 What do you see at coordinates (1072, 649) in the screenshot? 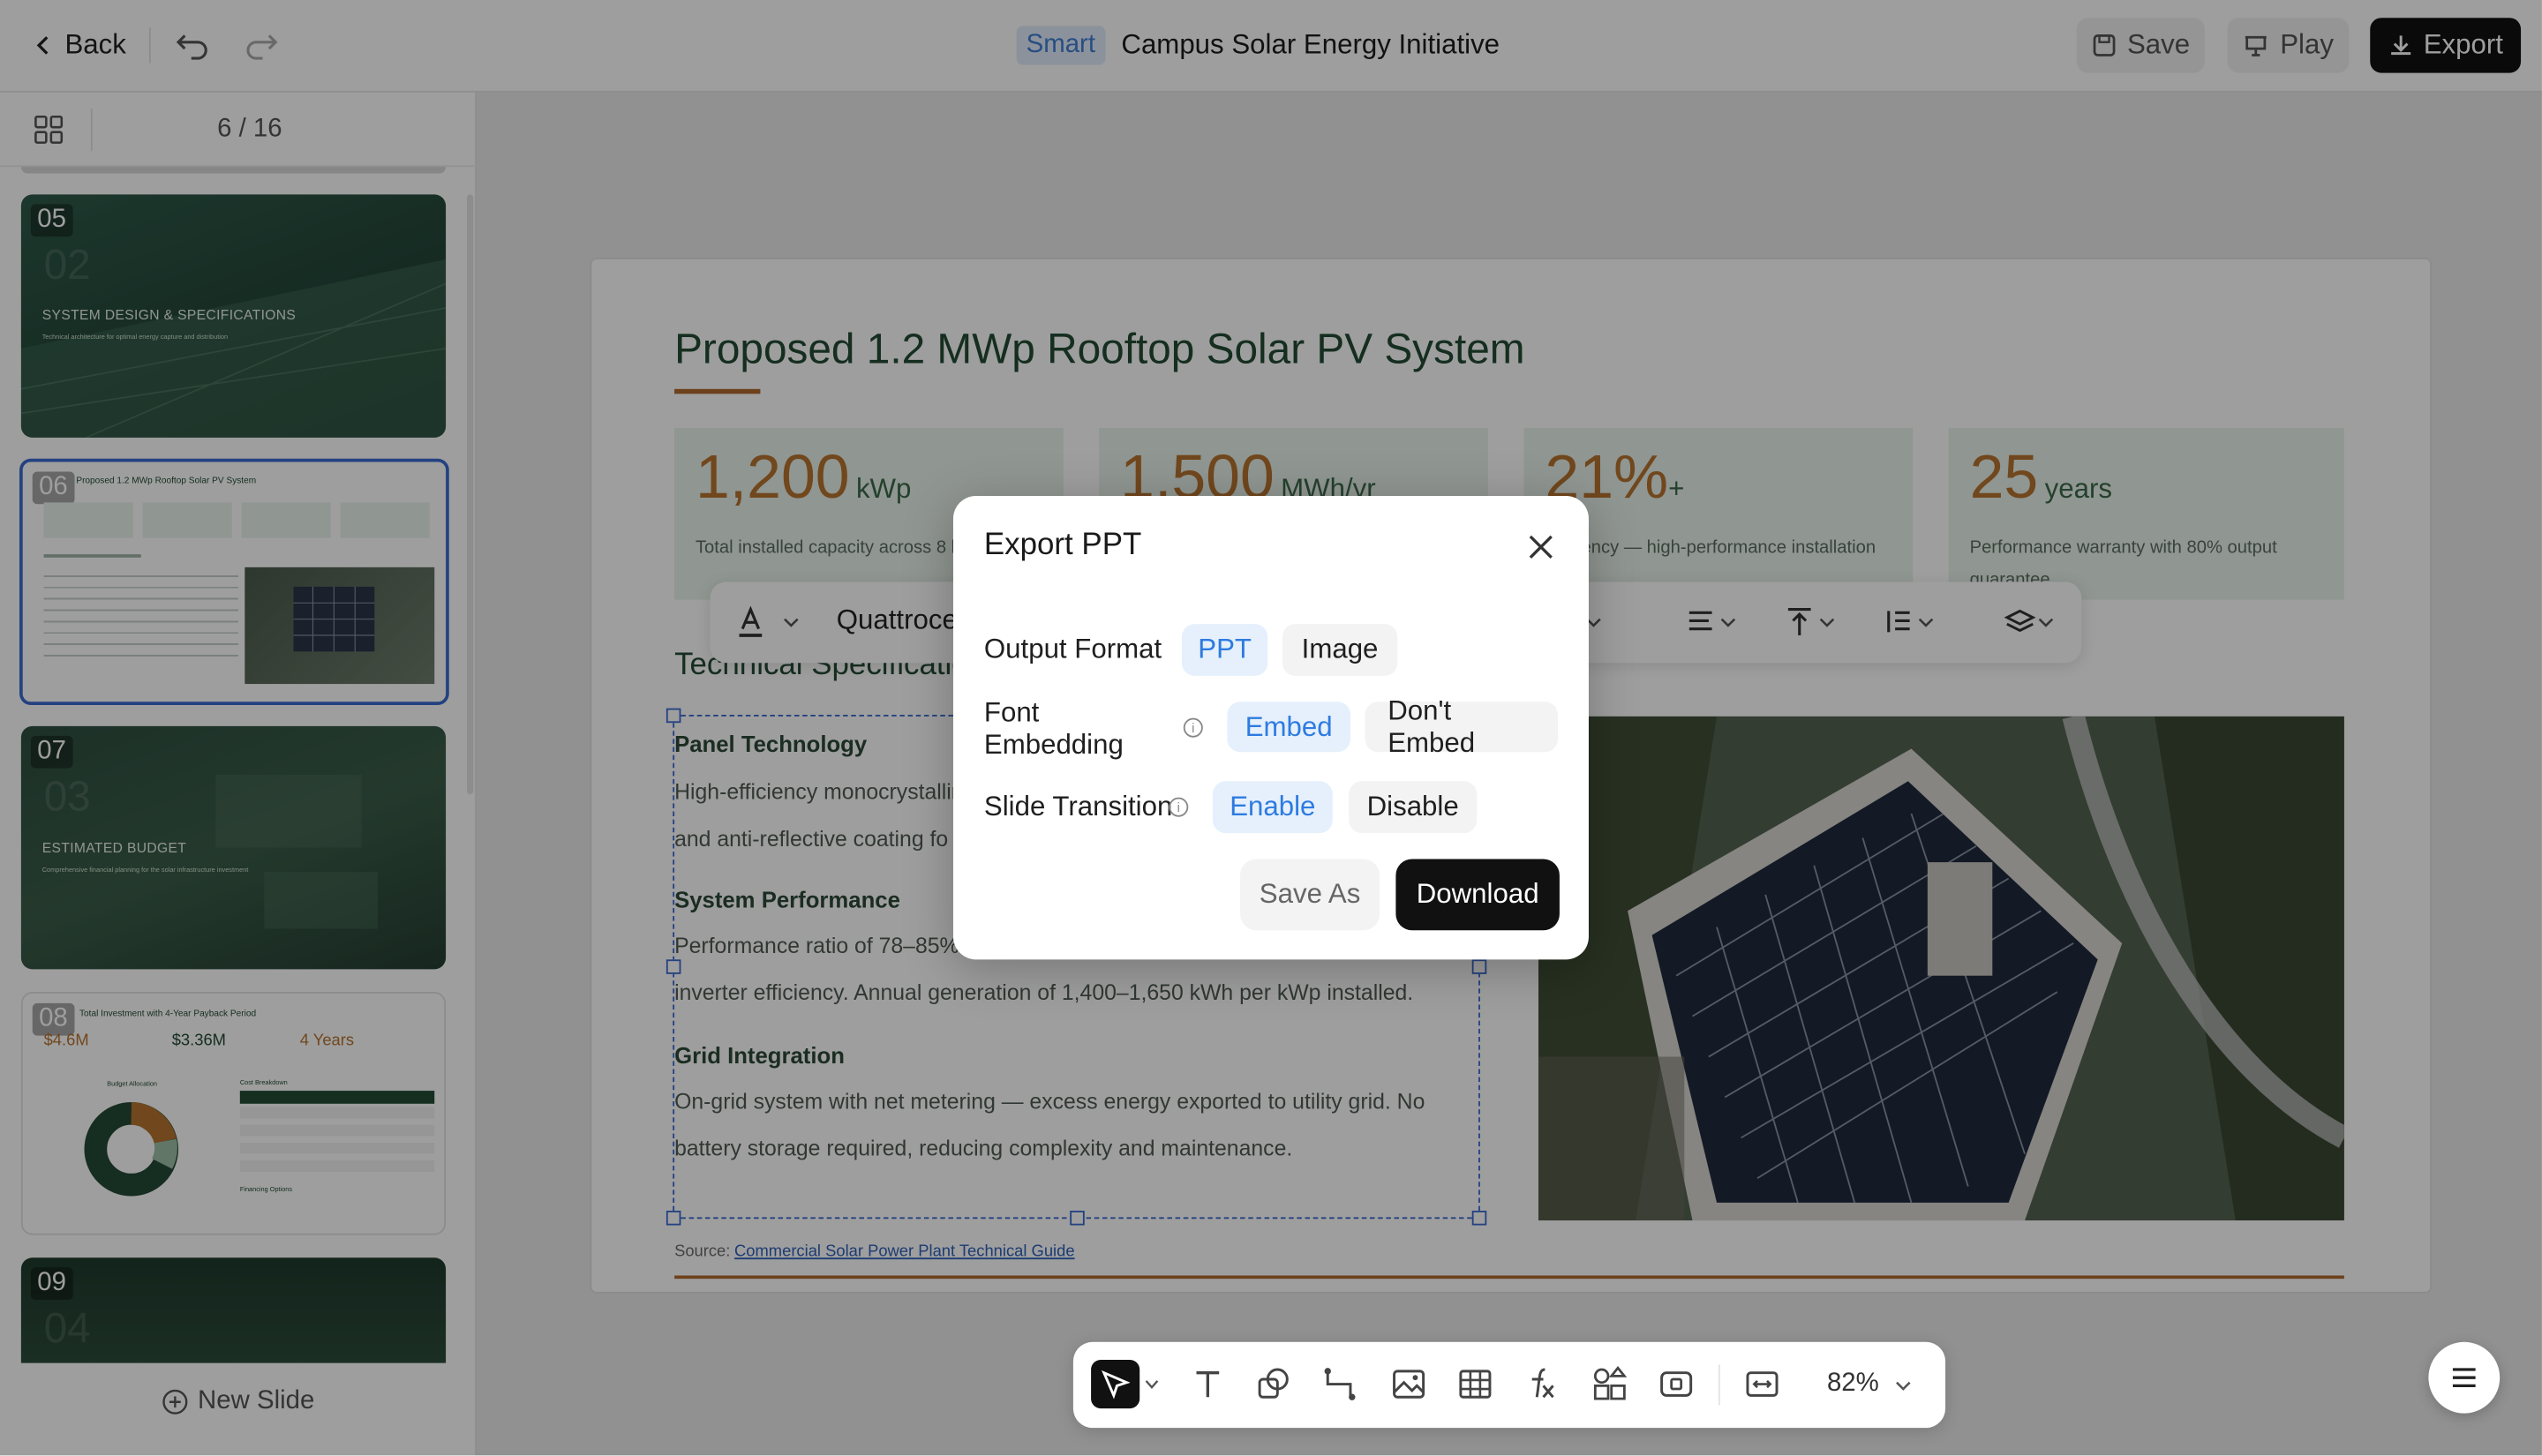
I see `output-format-label: Output Format` at bounding box center [1072, 649].